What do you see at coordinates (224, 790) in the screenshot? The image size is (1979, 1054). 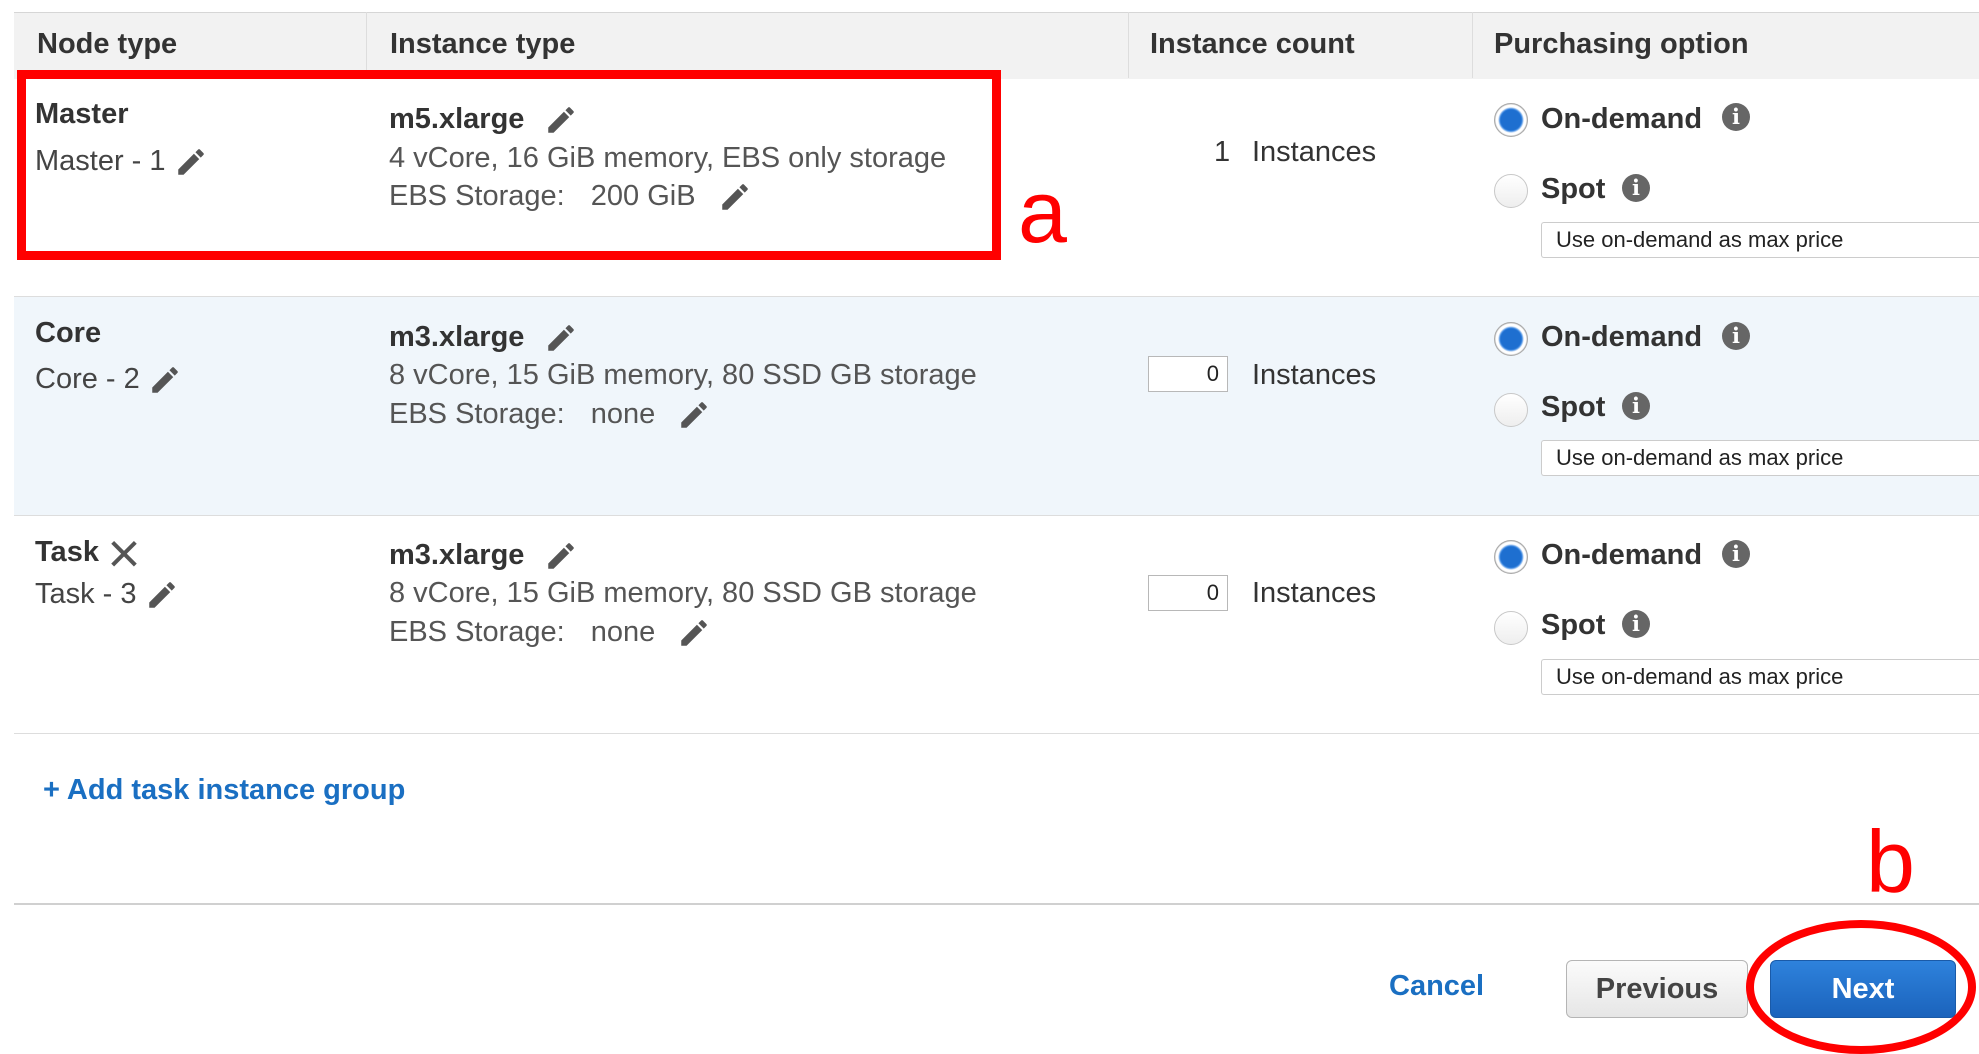 I see `add-task-instance-group-link: + Add task instance group` at bounding box center [224, 790].